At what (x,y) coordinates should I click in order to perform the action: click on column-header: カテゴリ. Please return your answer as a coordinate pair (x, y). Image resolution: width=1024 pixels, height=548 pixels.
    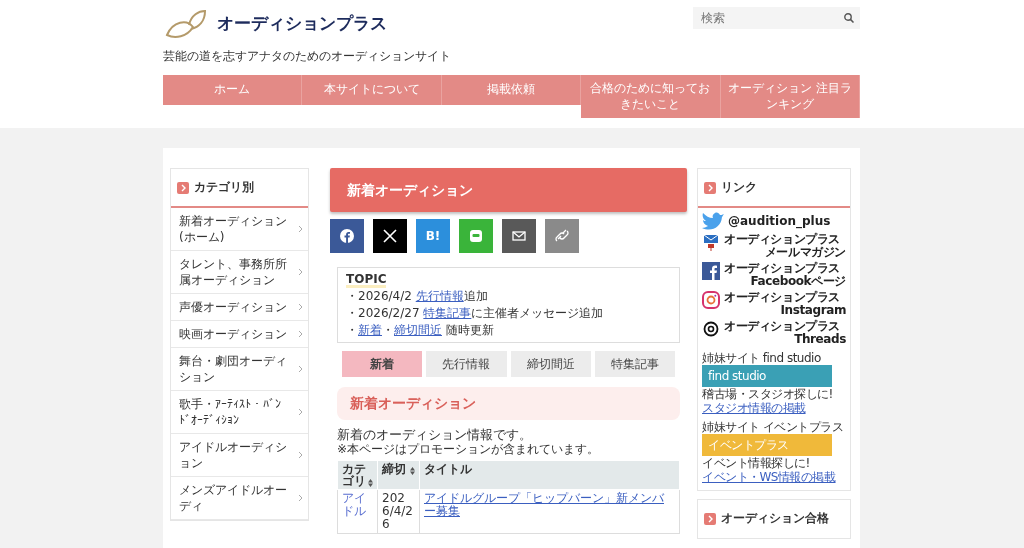
    Looking at the image, I should click on (354, 475).